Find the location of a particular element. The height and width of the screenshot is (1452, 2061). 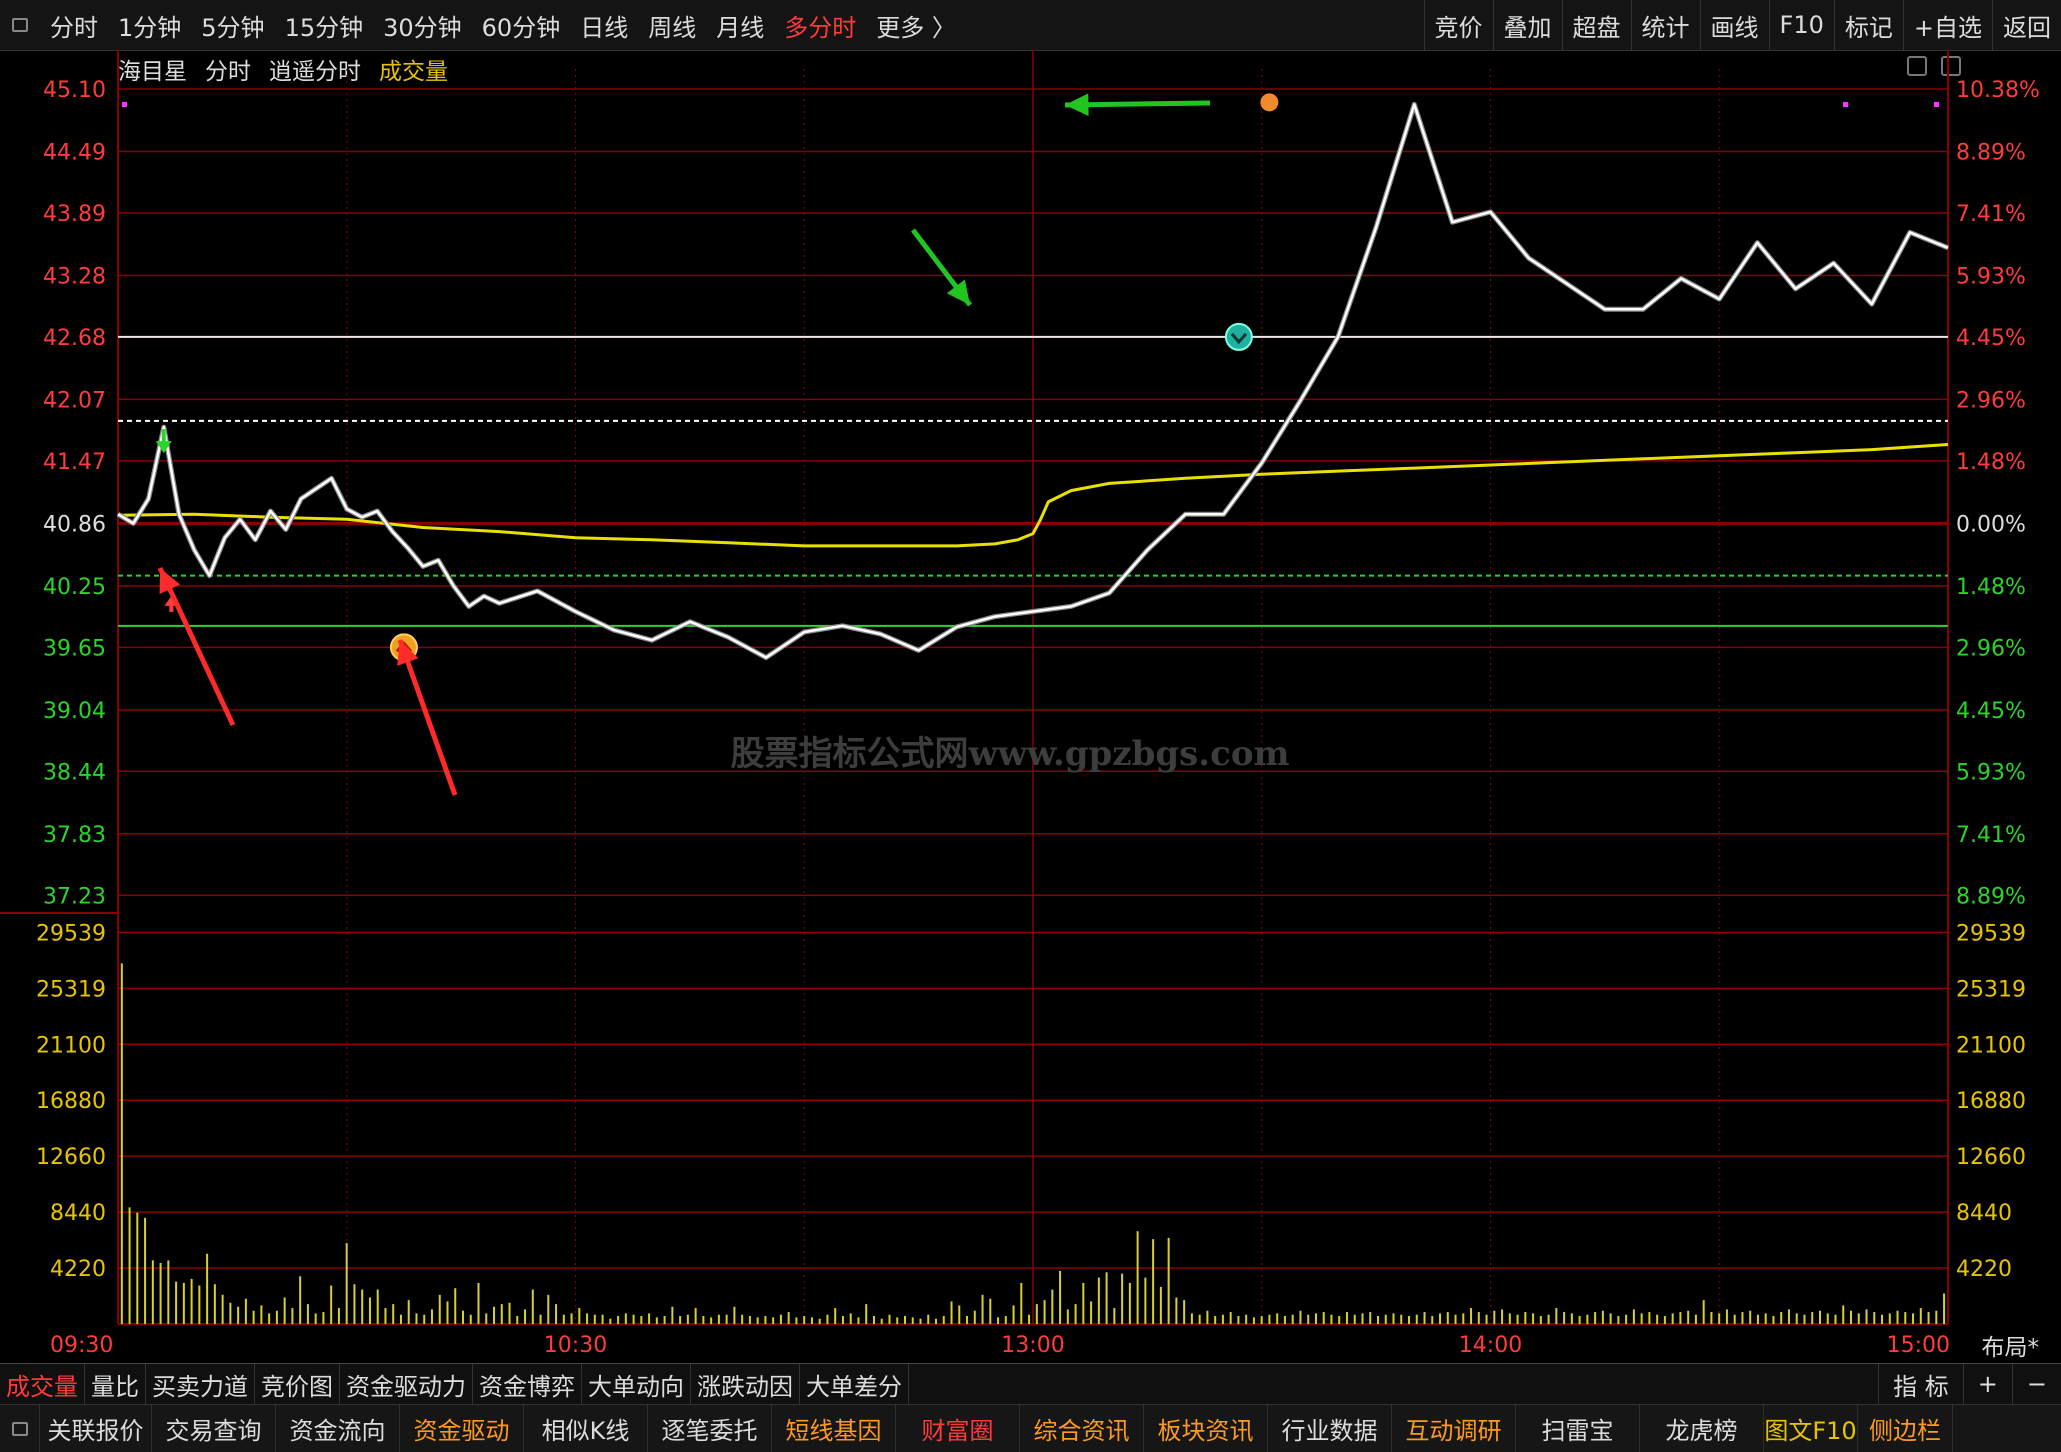

footer-item-12: 扫雷宝 is located at coordinates (1578, 1428).